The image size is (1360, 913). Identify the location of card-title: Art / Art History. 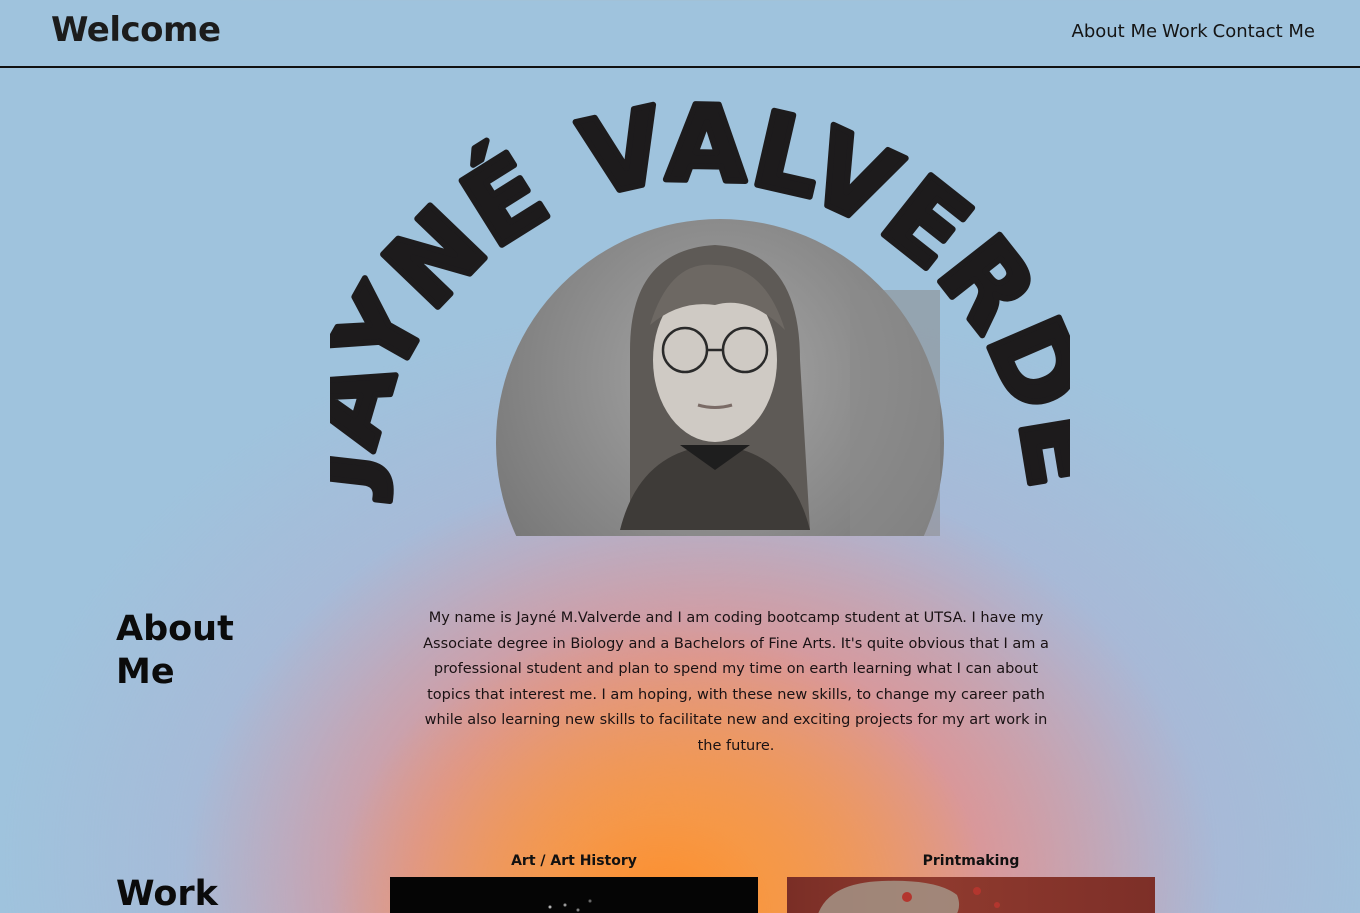
(574, 864).